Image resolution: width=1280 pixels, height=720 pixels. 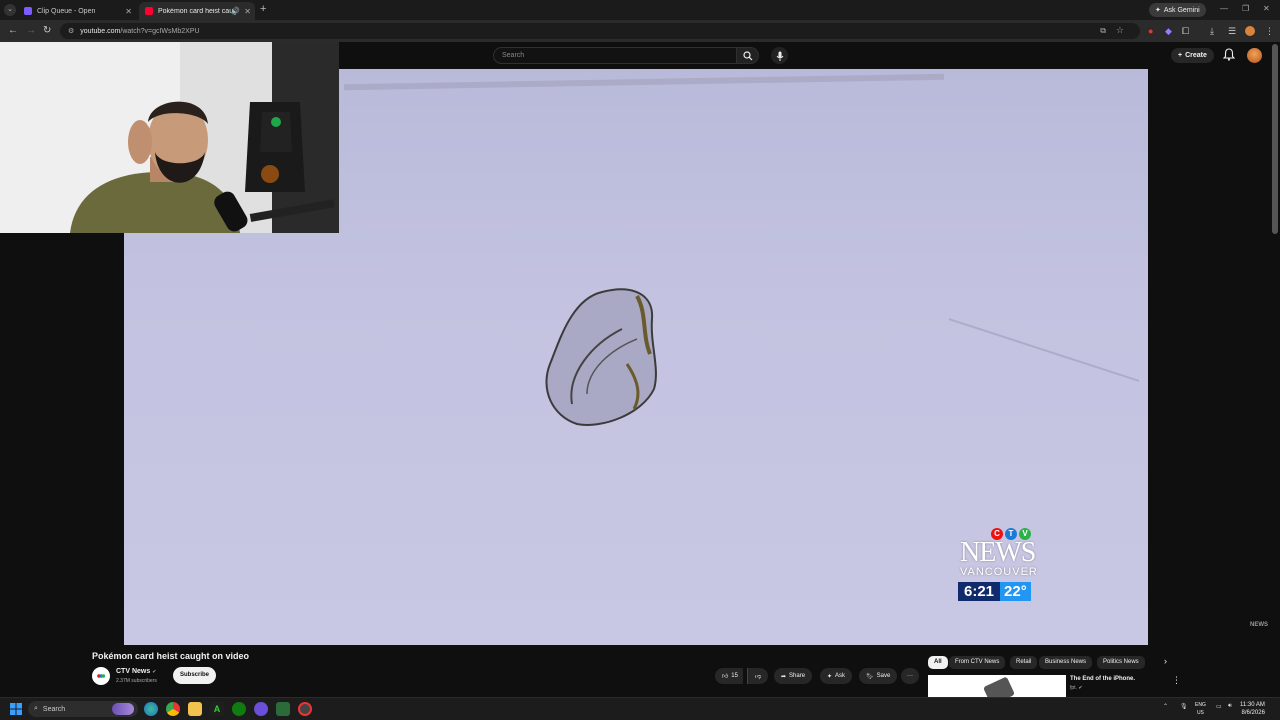 I want to click on gemini-sparkle-icon: ✦, so click(x=1158, y=10).